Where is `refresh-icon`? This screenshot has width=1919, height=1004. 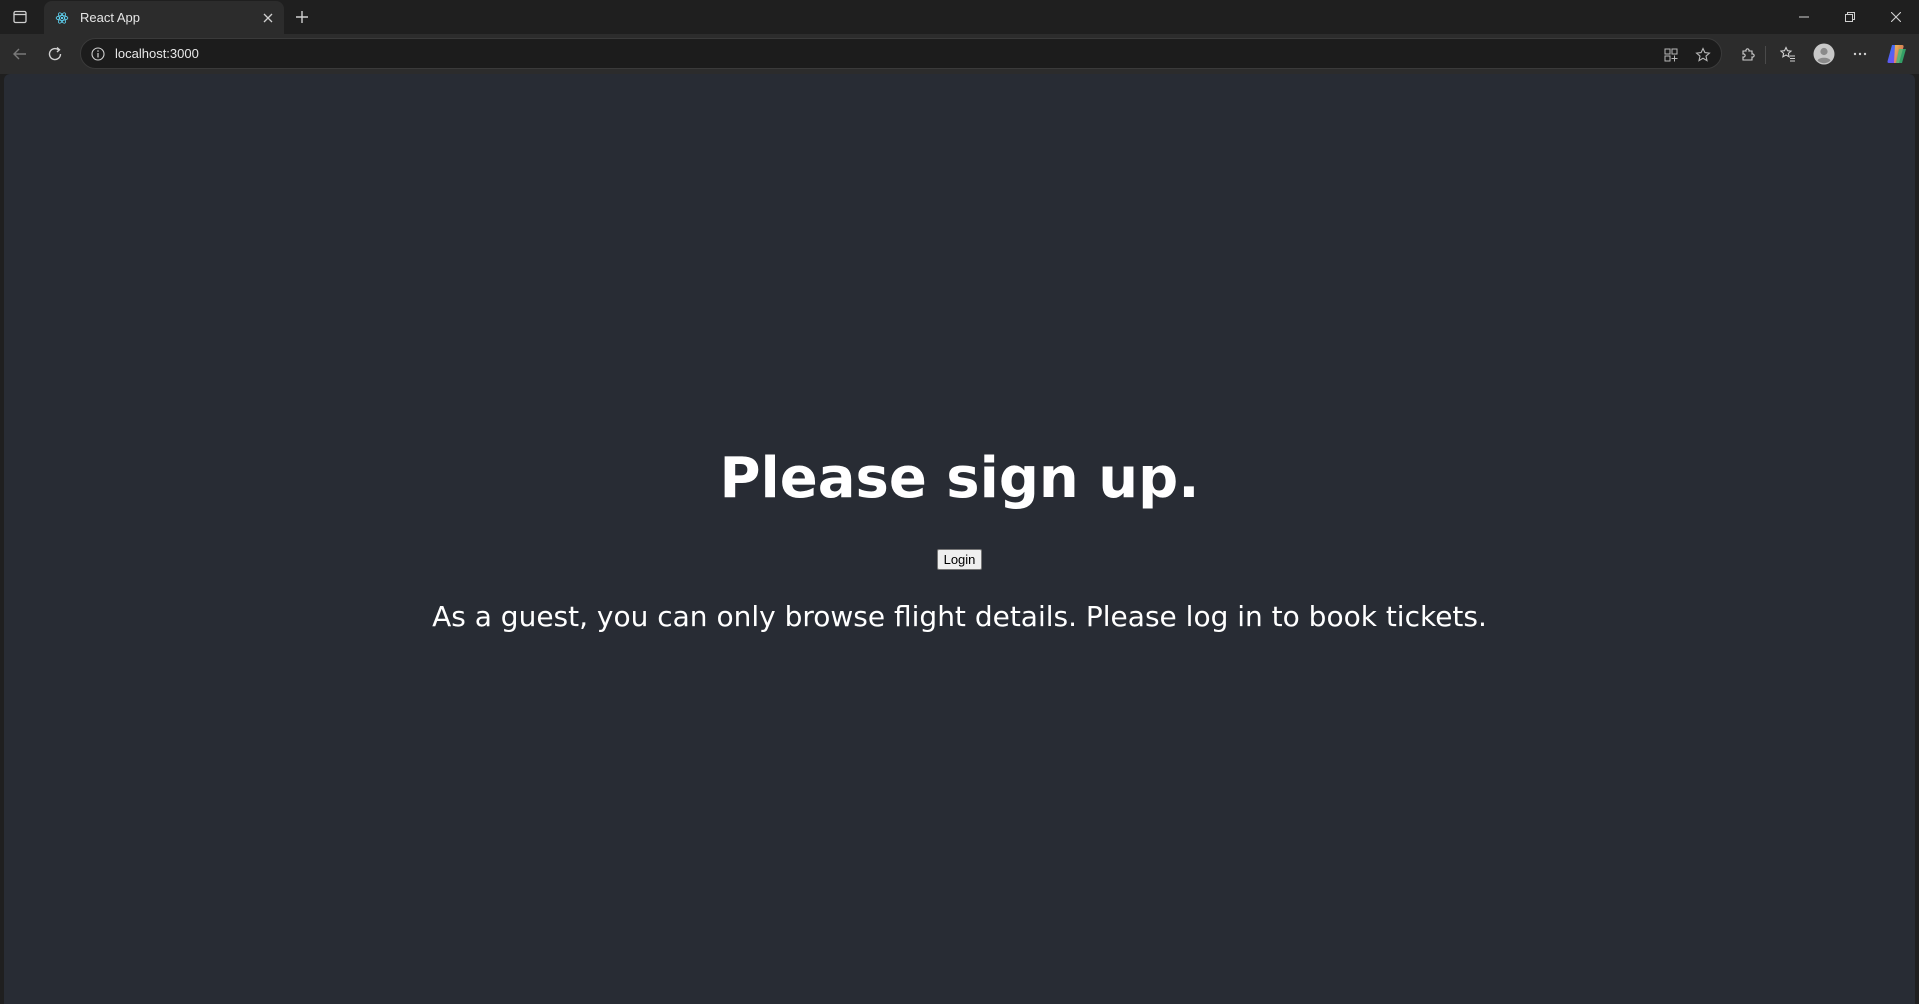
refresh-icon is located at coordinates (55, 54).